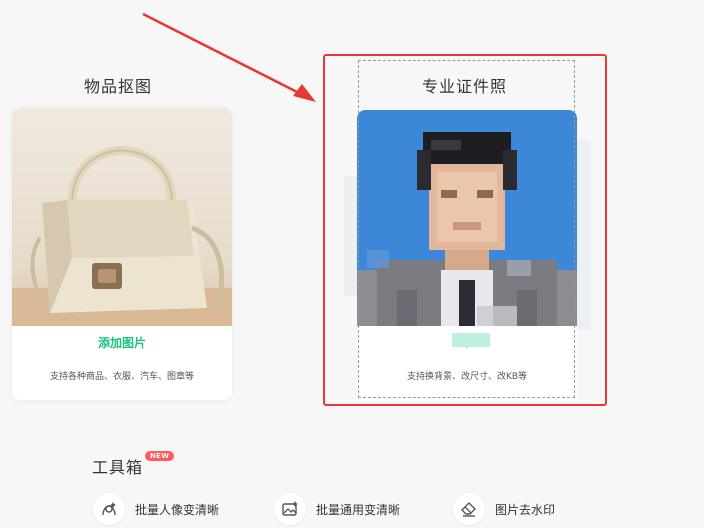 This screenshot has height=528, width=704. I want to click on new-badge: NEW, so click(160, 456).